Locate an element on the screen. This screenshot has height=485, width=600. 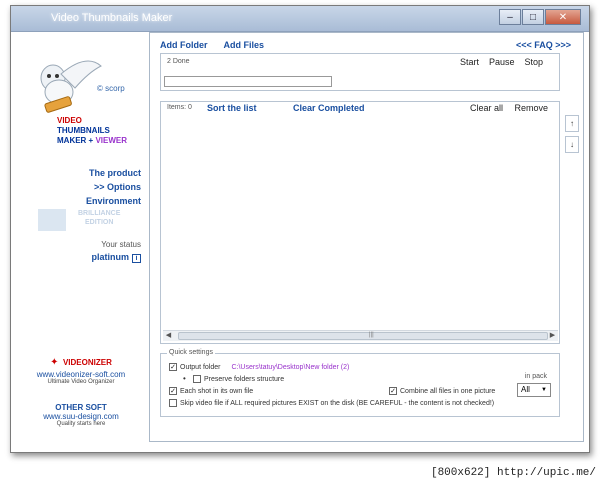
promo1-name: VIDEONIZER is located at coordinates (87, 362).